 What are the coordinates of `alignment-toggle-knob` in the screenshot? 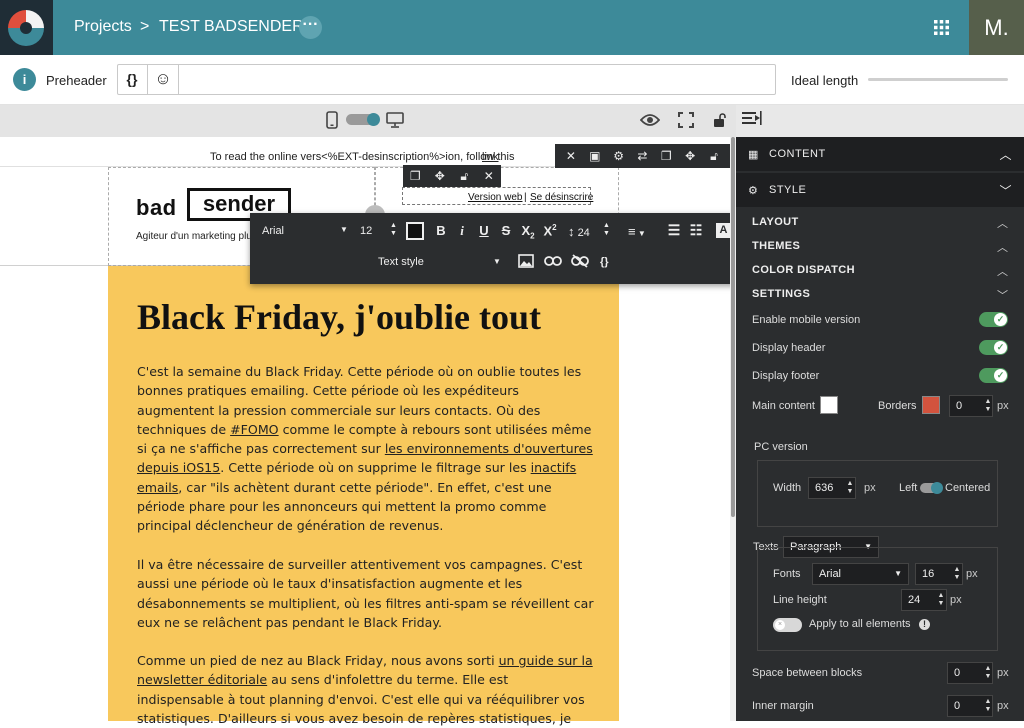 It's located at (937, 488).